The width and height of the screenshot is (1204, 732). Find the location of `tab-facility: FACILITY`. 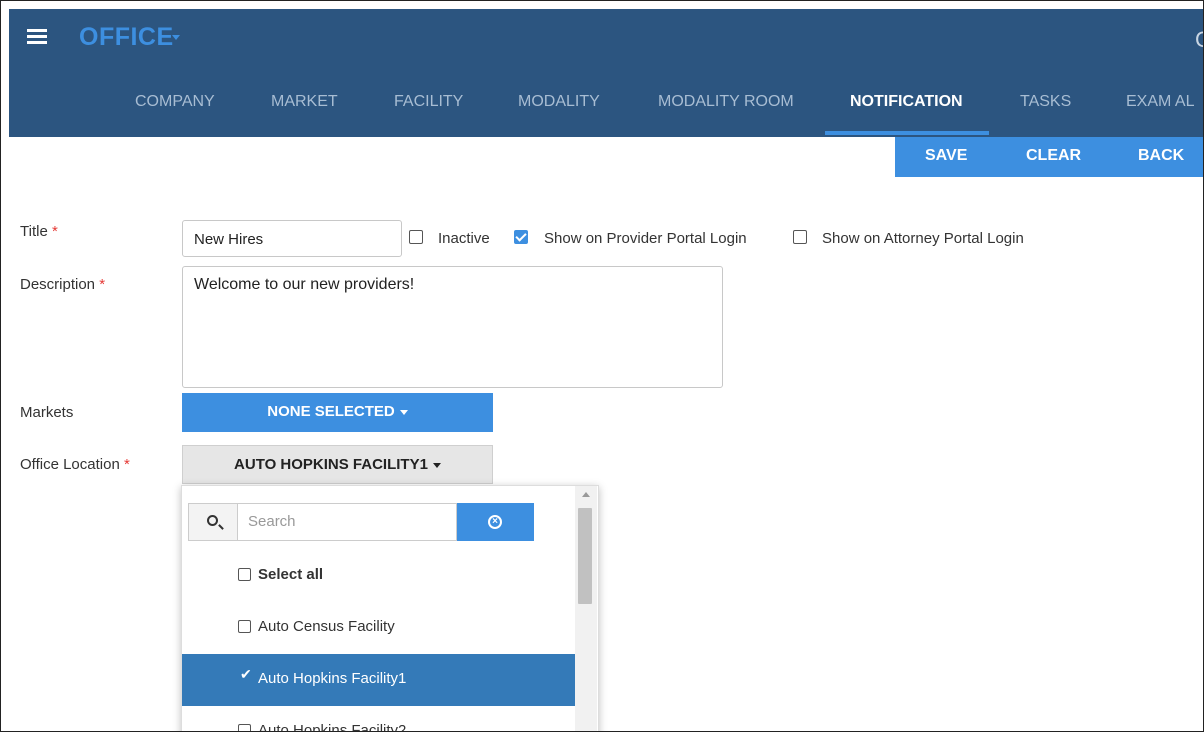

tab-facility: FACILITY is located at coordinates (428, 109).